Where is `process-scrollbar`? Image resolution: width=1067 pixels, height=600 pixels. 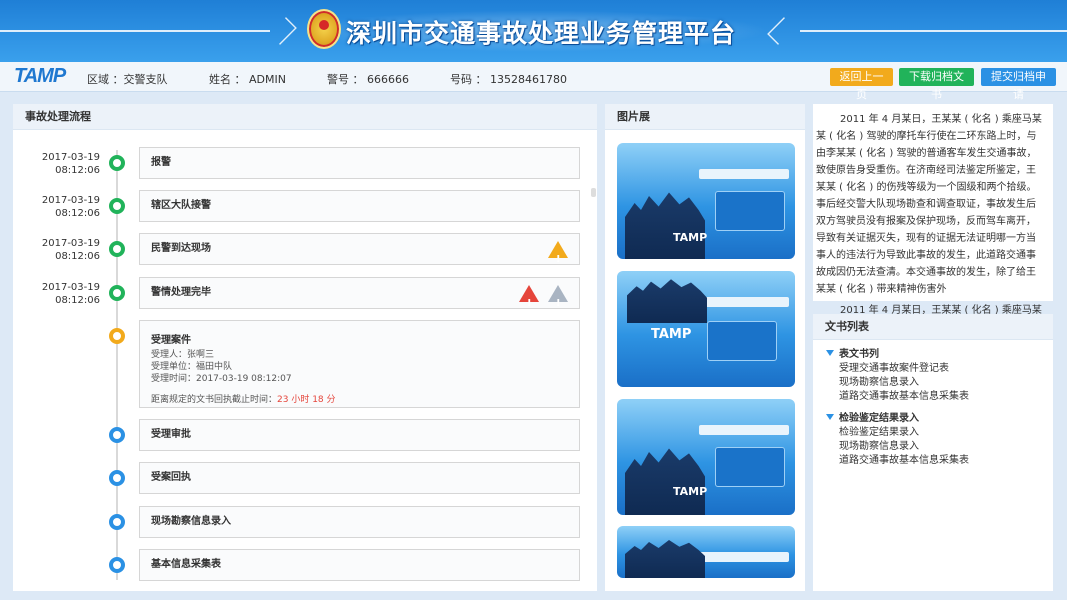
process-scrollbar is located at coordinates (593, 192).